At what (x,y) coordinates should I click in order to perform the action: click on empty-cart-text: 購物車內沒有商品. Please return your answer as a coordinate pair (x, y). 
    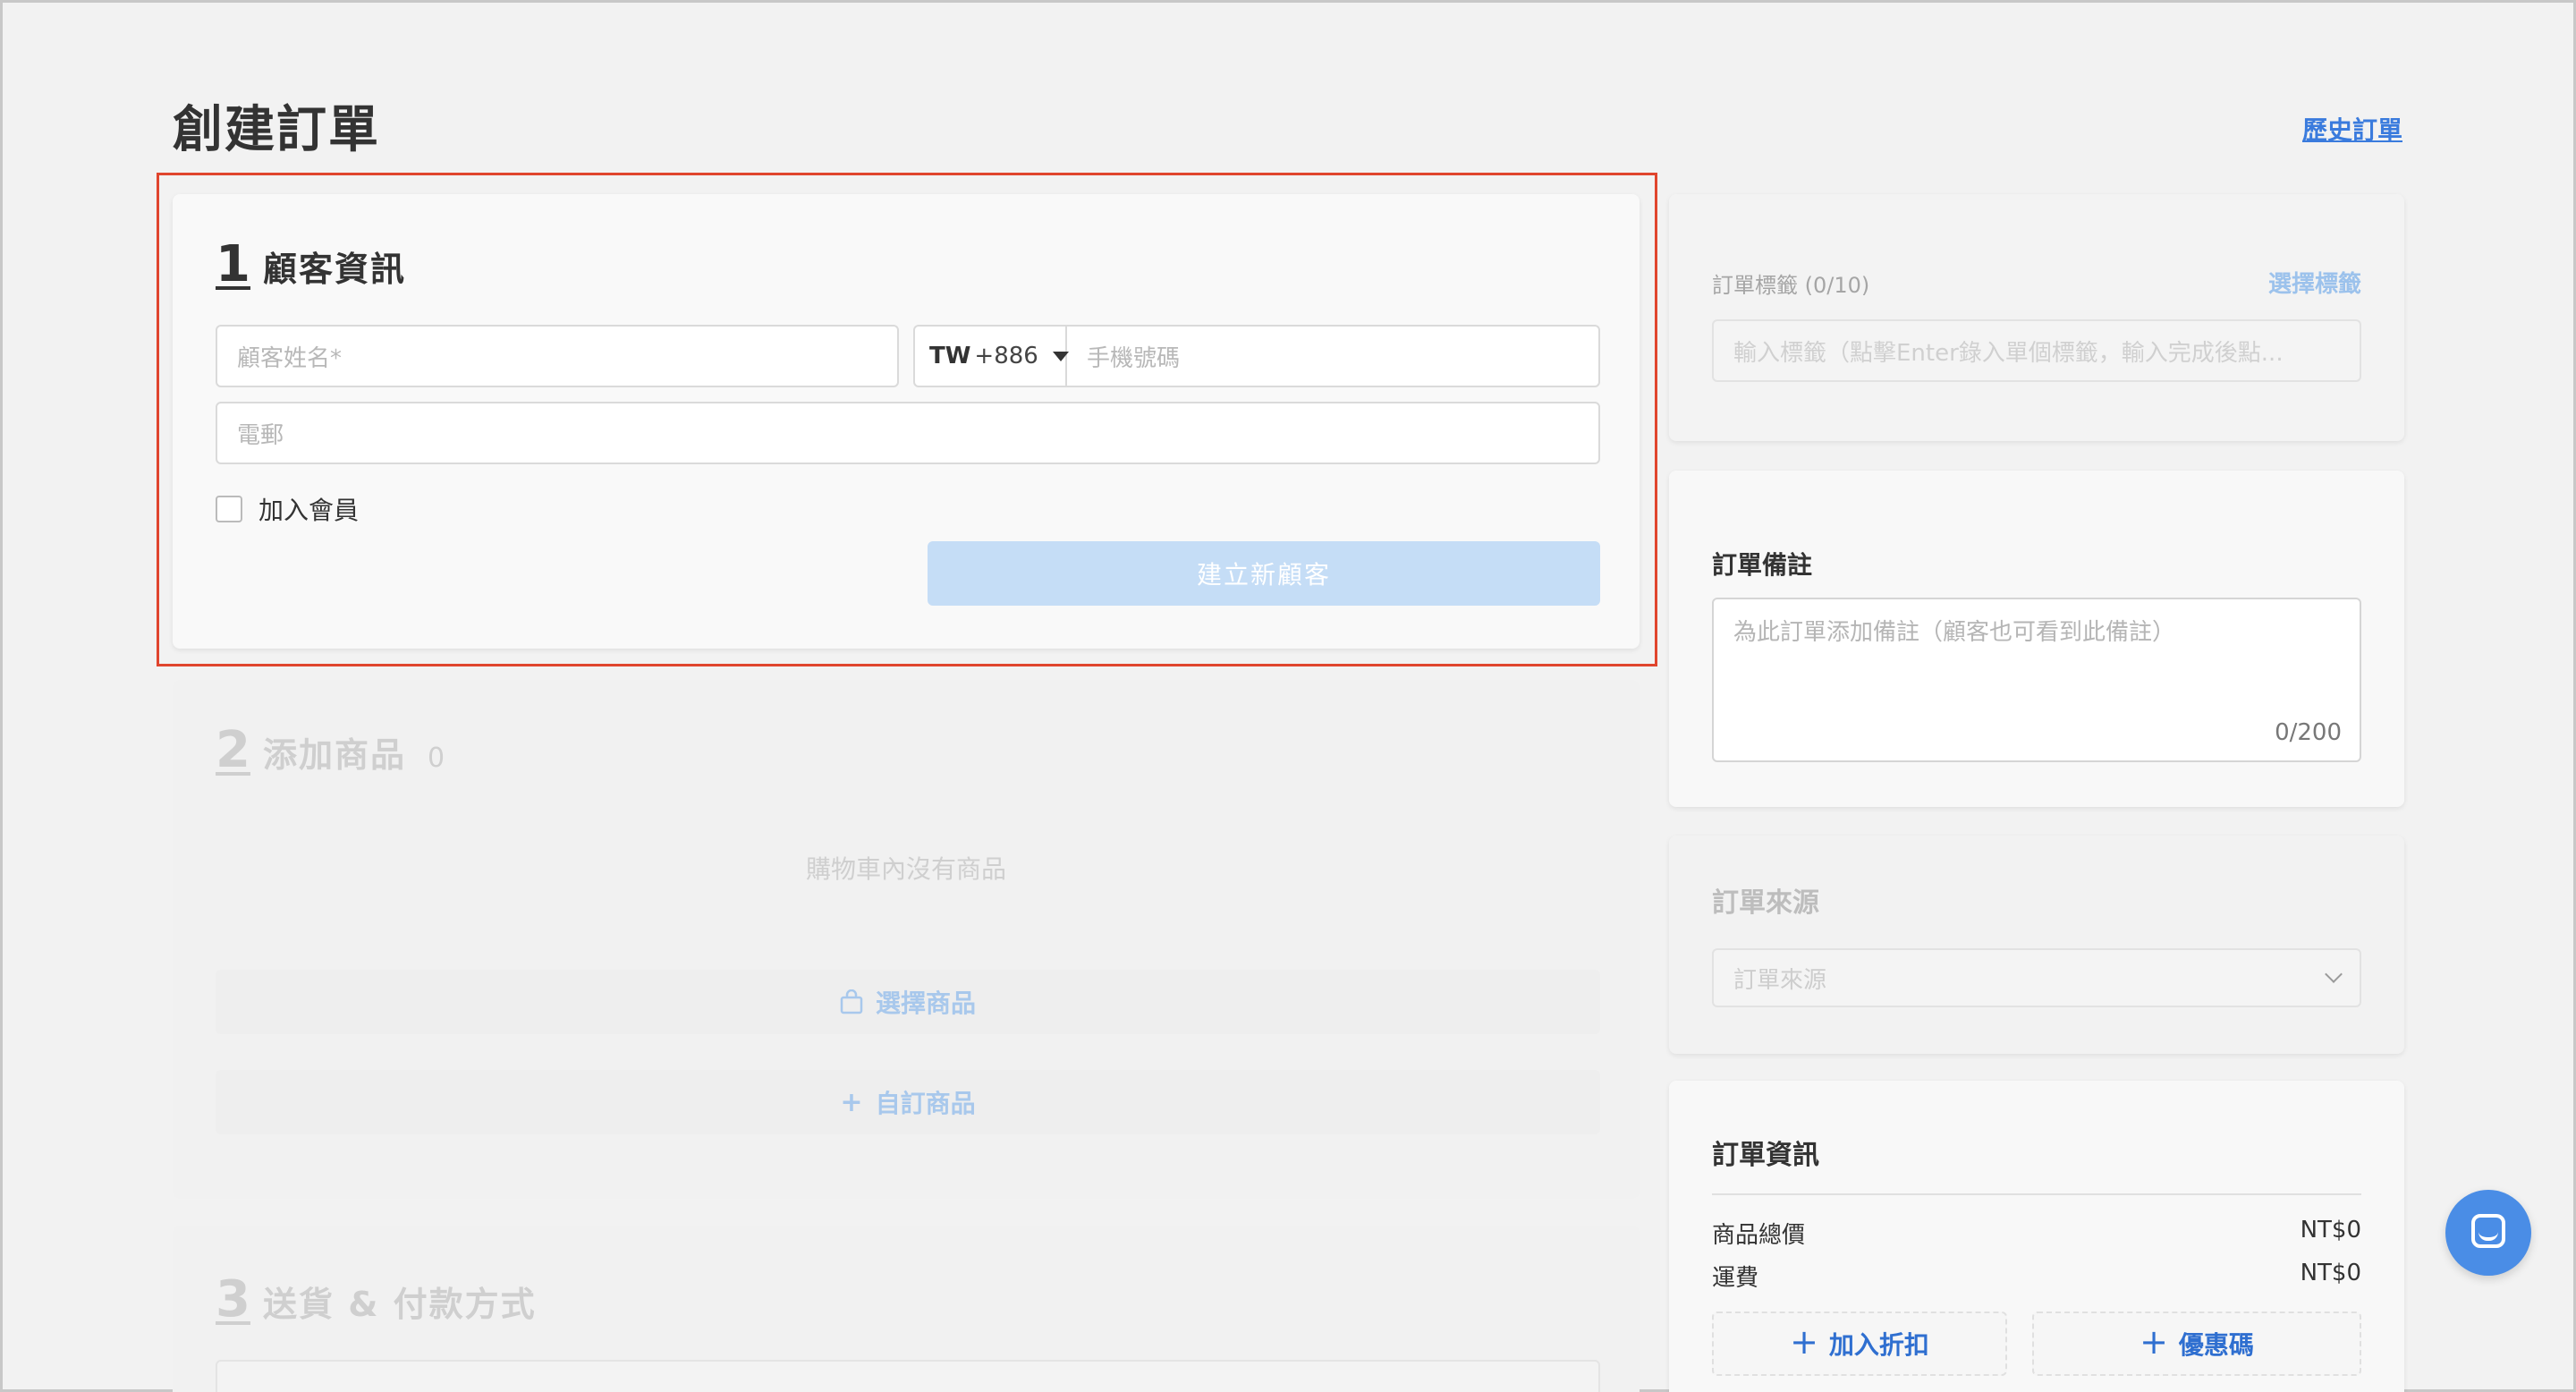
    Looking at the image, I should click on (905, 869).